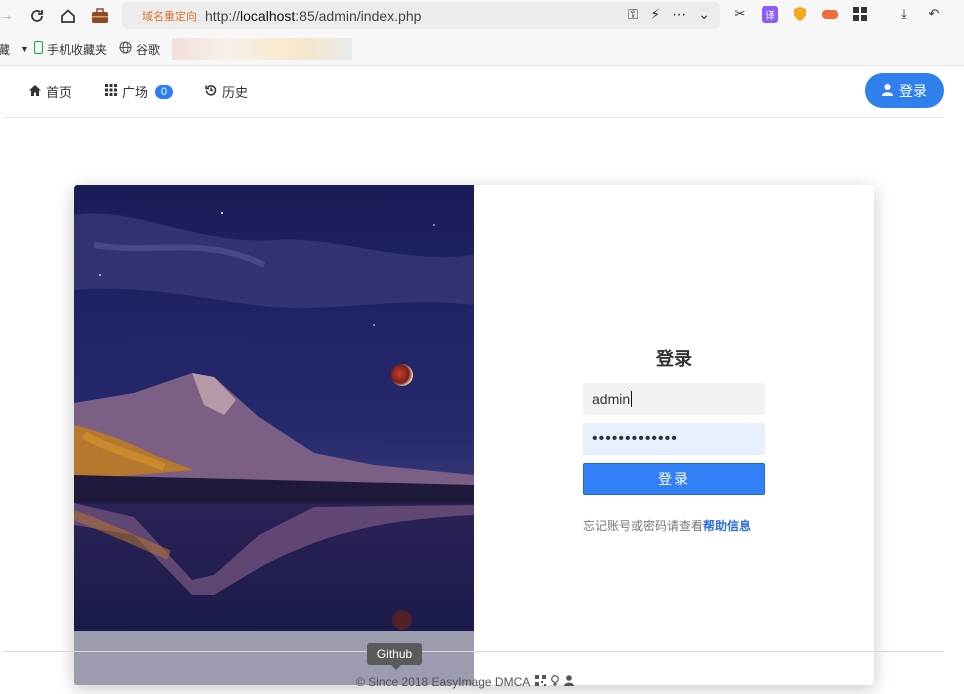  Describe the element at coordinates (474, 651) in the screenshot. I see `footer-divider` at that location.